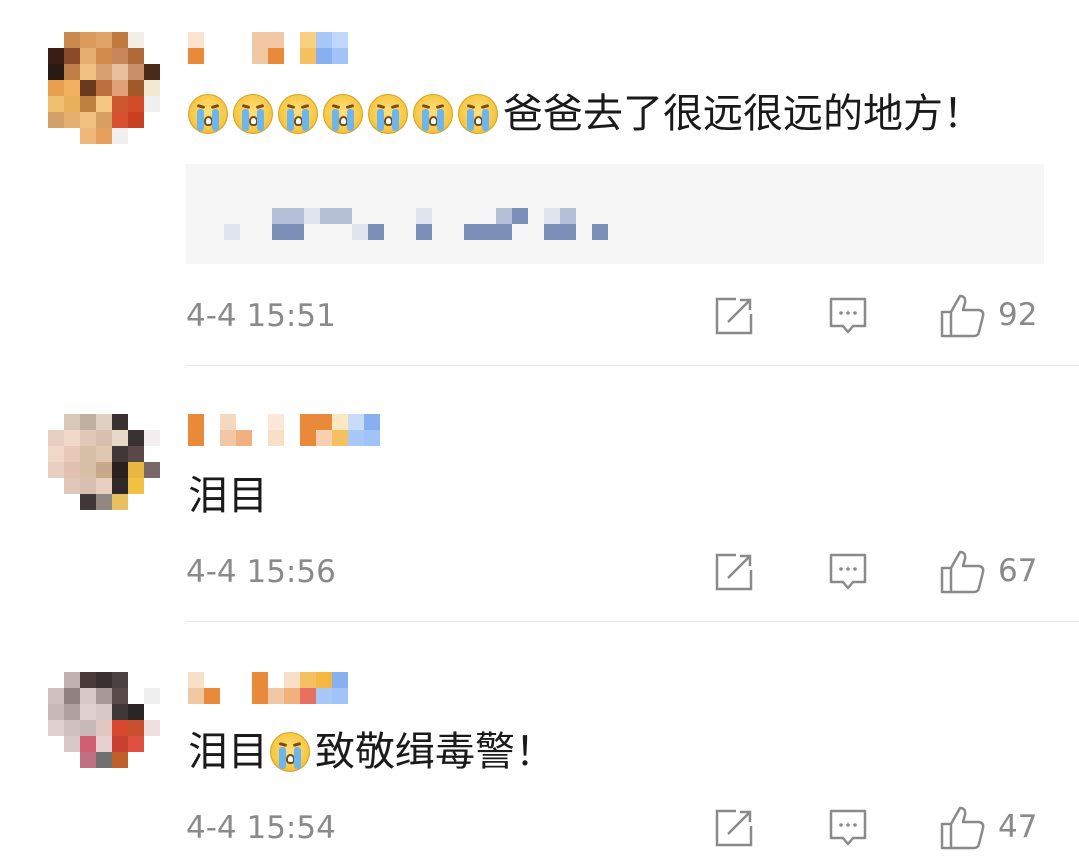 The height and width of the screenshot is (868, 1079). Describe the element at coordinates (988, 827) in the screenshot. I see `like-button: 47` at that location.